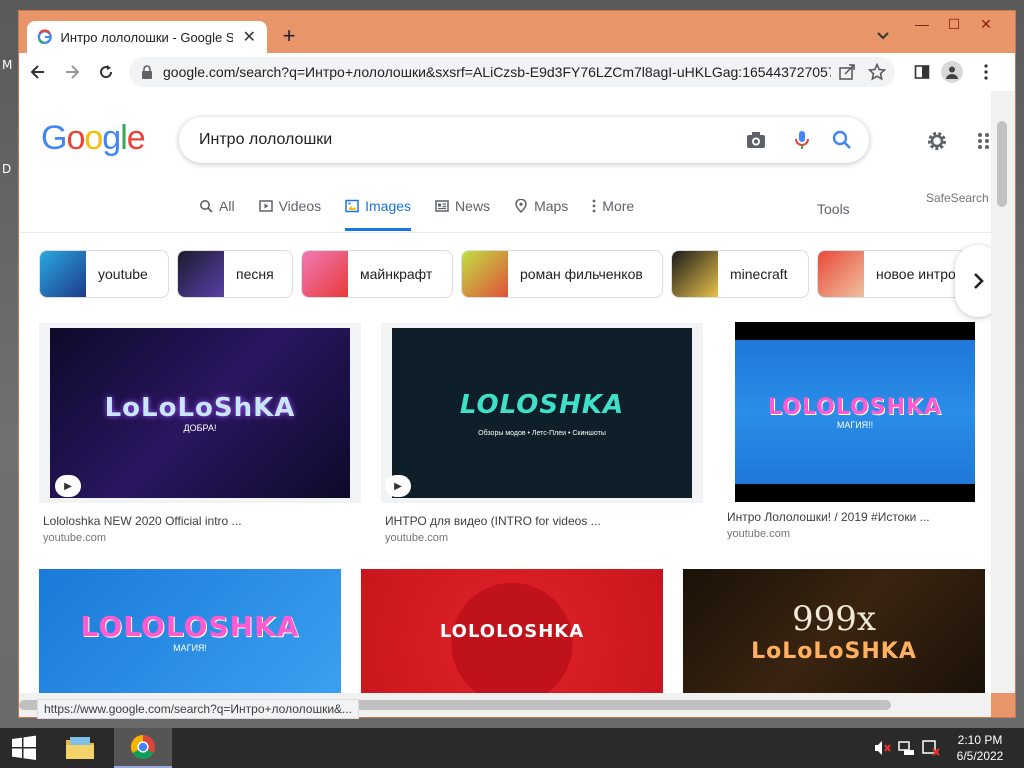 Image resolution: width=1024 pixels, height=768 pixels. Describe the element at coordinates (834, 651) in the screenshot. I see `thumbnail-title: LoLoLoSHKA` at that location.